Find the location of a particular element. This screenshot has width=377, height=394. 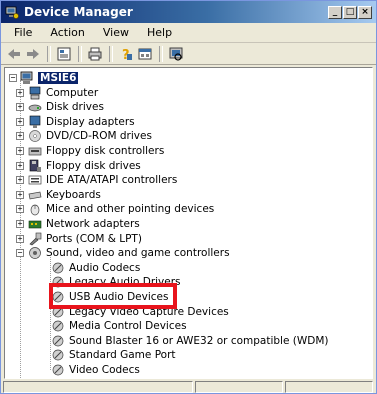

tree-item-label: Video Codecs is located at coordinates (104, 370).